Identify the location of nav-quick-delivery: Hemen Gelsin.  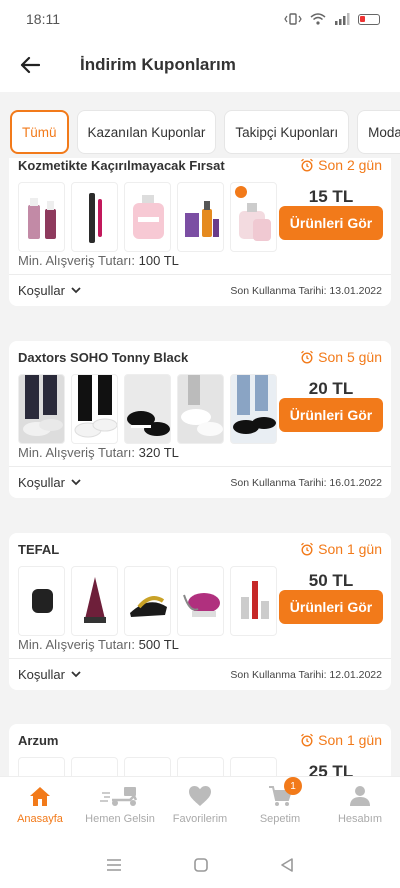
(120, 809).